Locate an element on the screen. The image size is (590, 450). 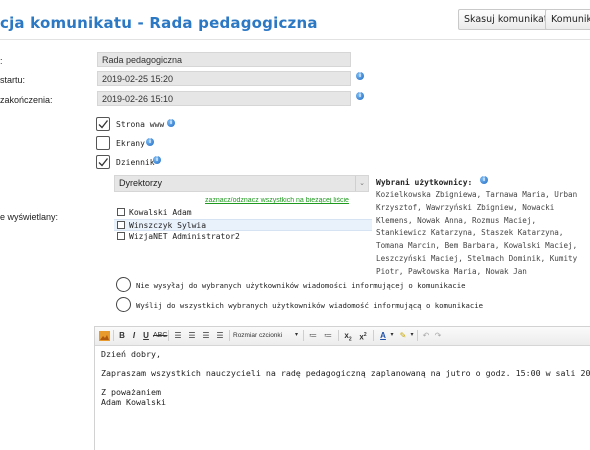
shown-label: e wyświetlany: is located at coordinates (29, 217).